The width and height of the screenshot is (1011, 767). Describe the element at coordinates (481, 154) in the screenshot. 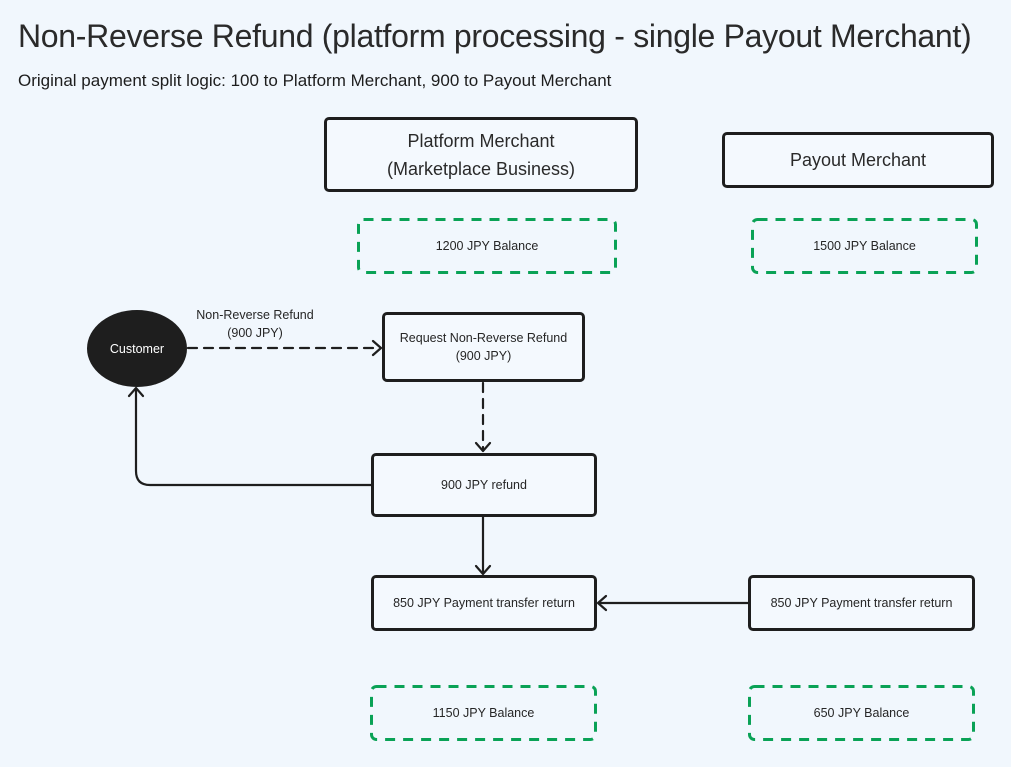

I see `node-platform-merchant: Platform Merchant (Marketplace Business)` at that location.